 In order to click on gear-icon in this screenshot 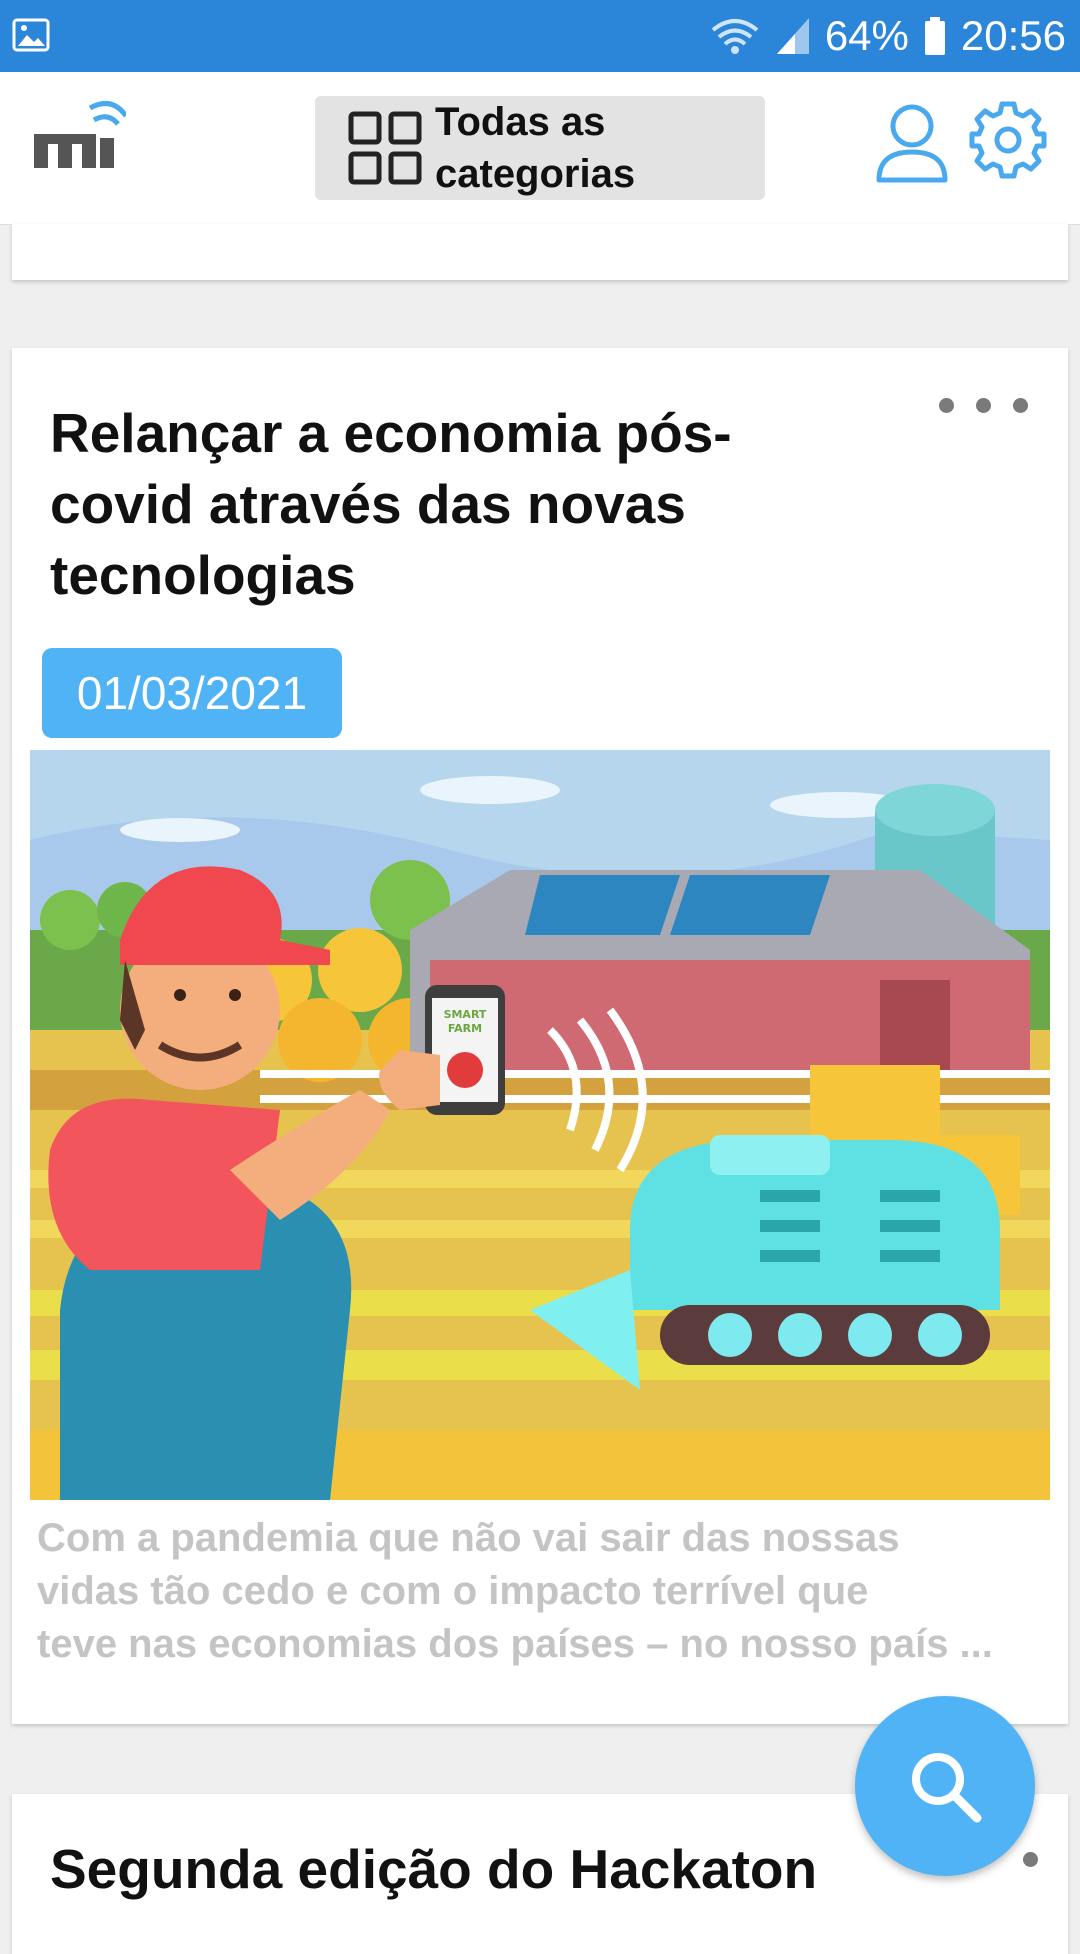, I will do `click(1008, 140)`.